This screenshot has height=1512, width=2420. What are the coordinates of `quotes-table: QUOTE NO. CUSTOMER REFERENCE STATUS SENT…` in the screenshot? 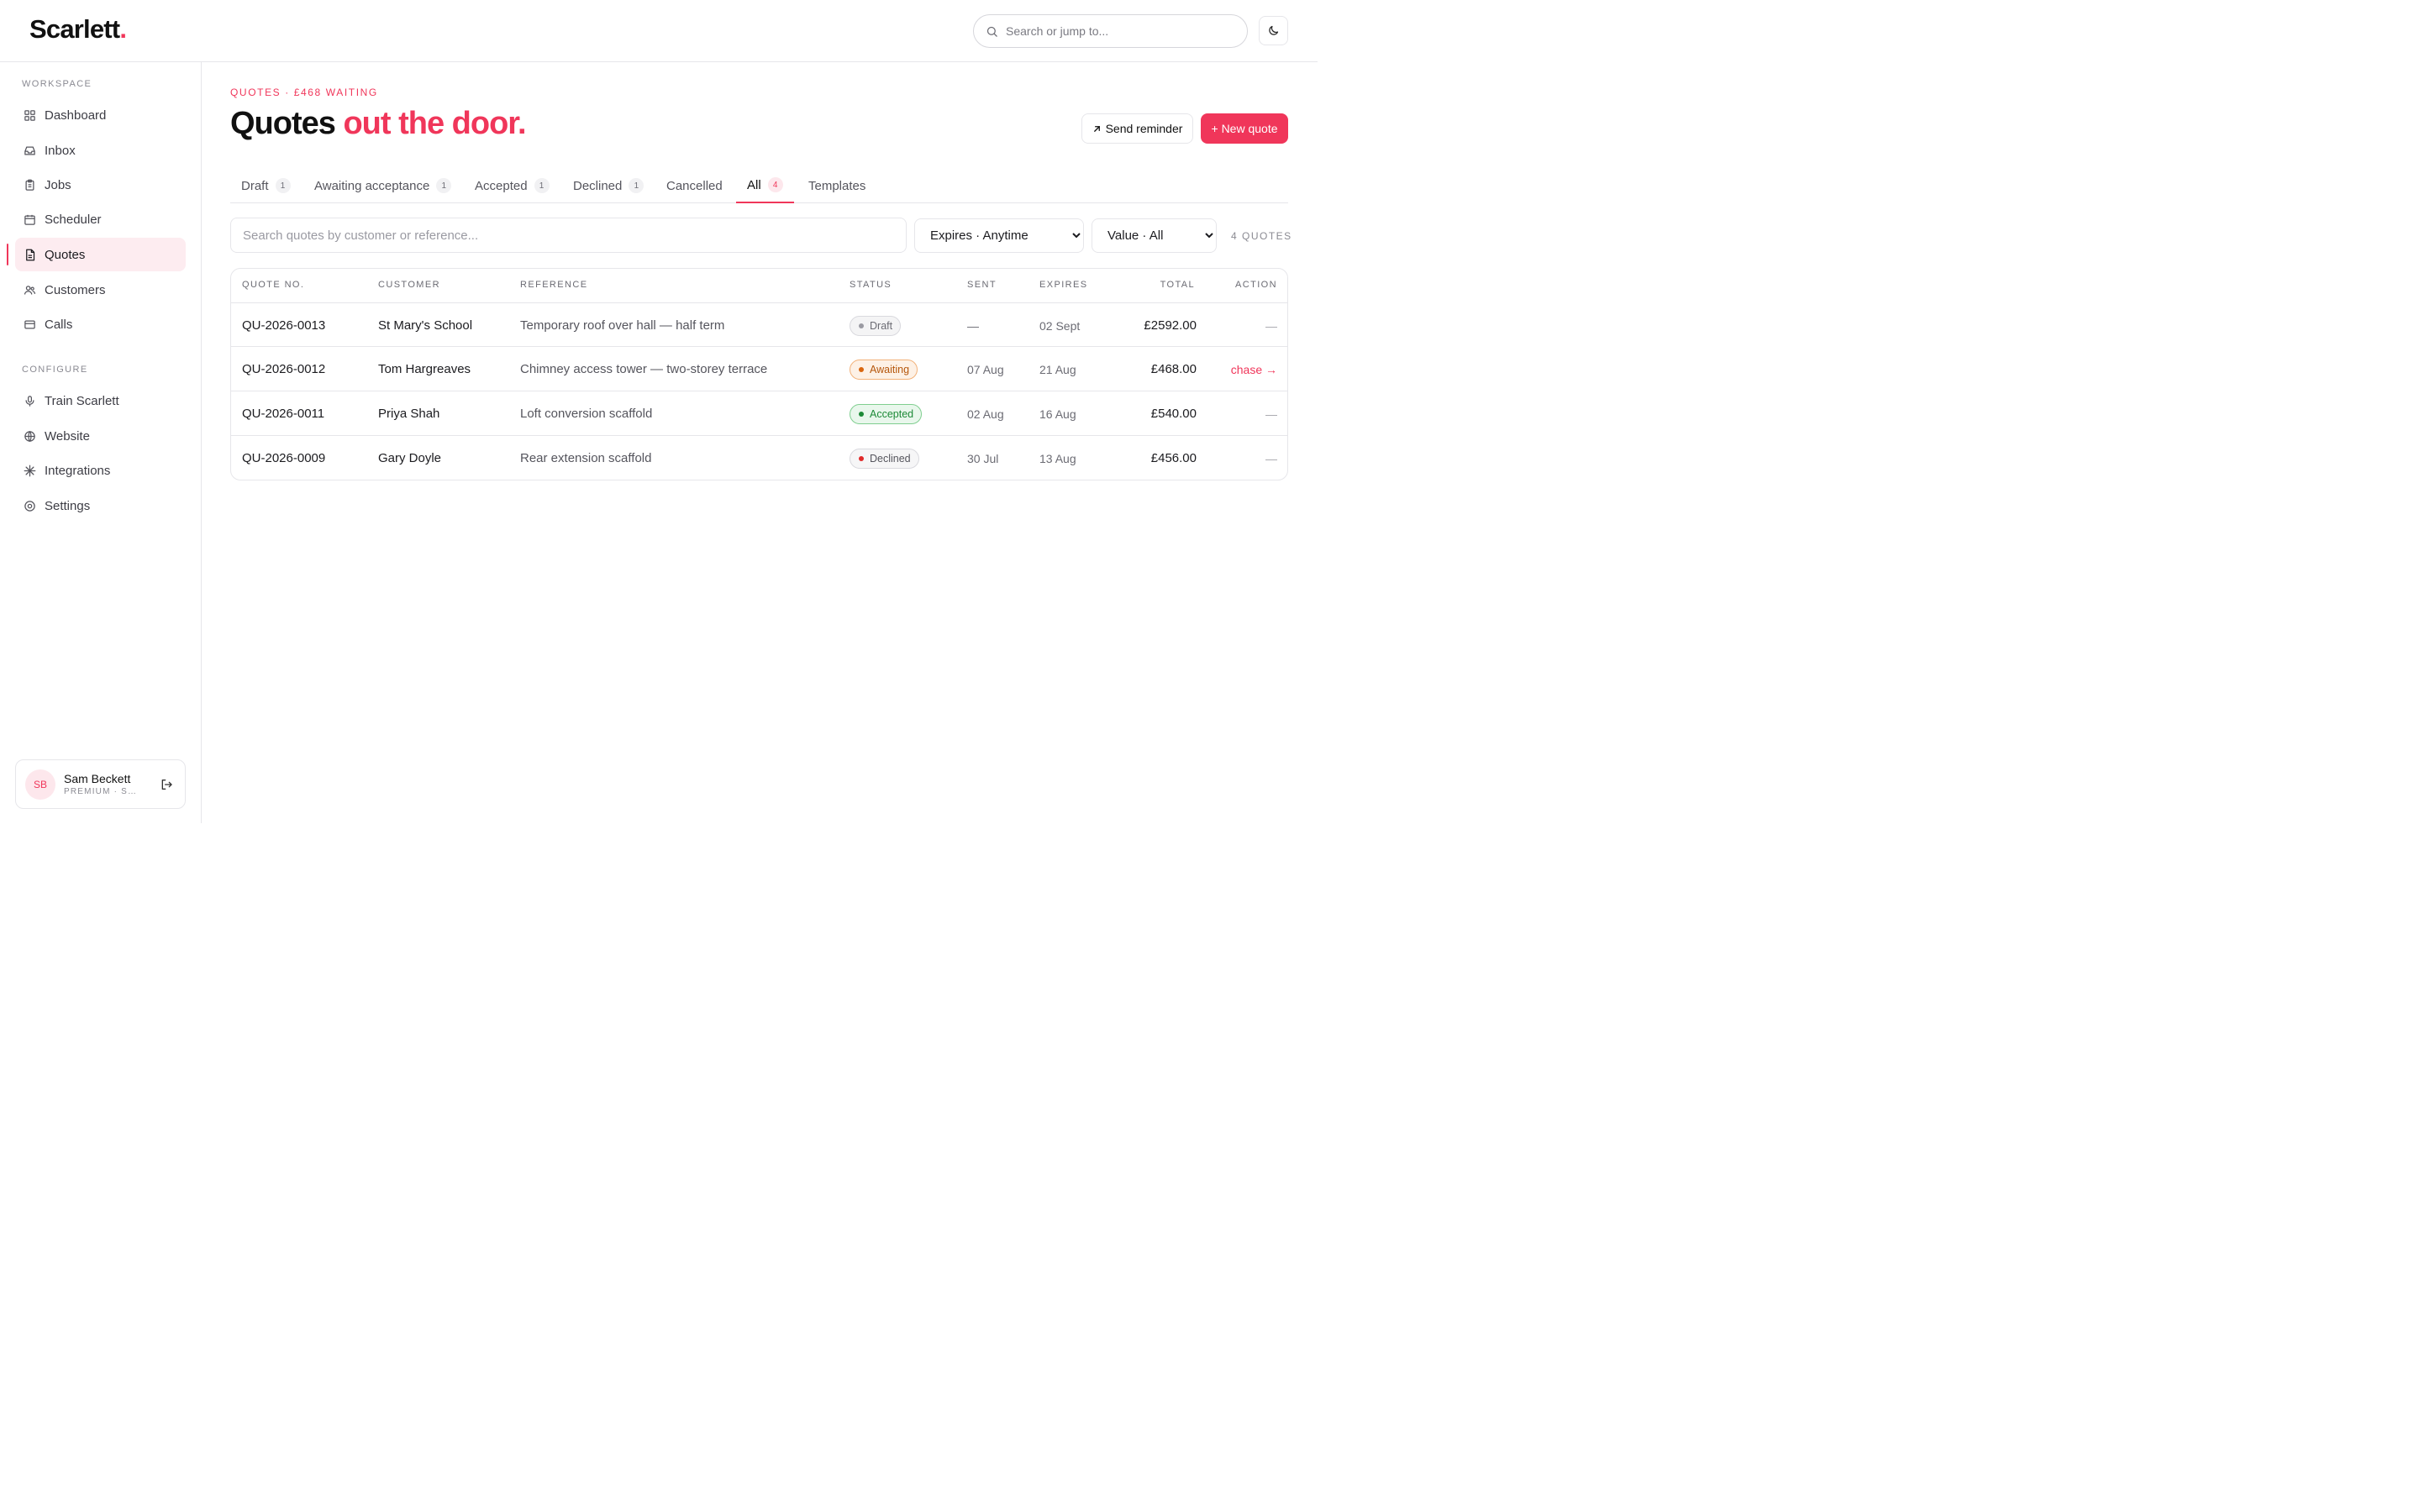 It's located at (759, 374).